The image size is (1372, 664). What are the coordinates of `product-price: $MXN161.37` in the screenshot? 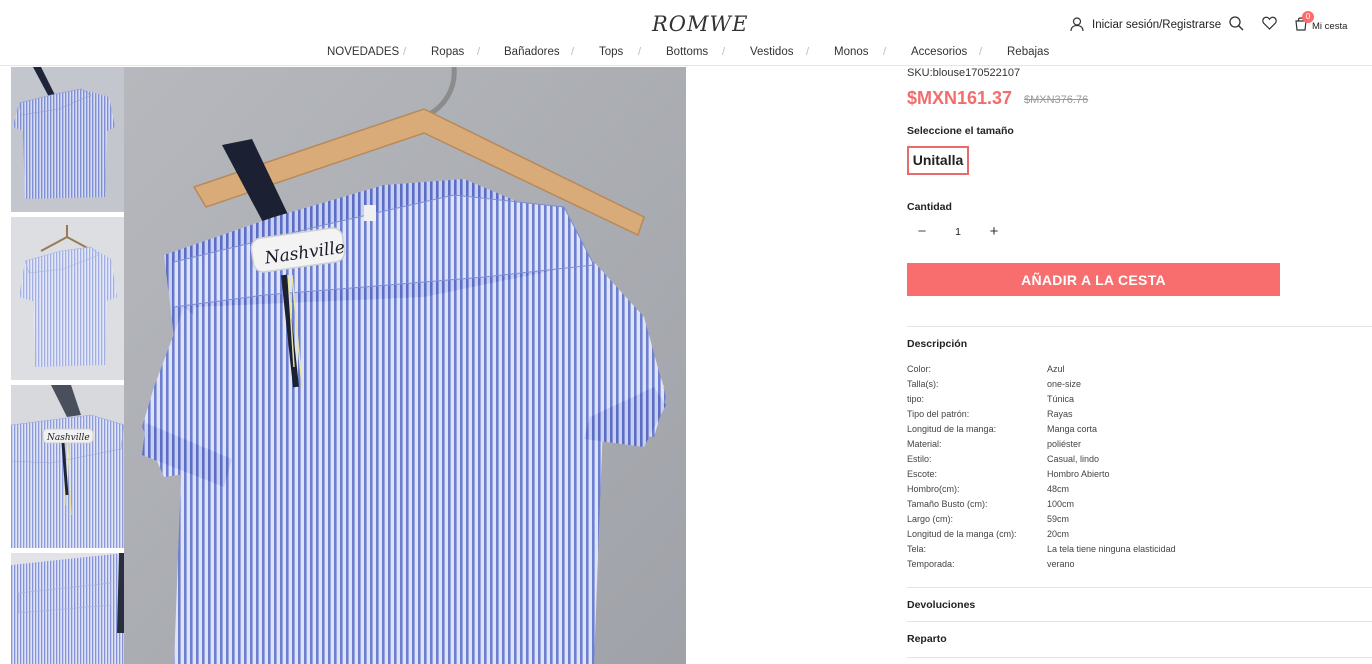 It's located at (960, 98).